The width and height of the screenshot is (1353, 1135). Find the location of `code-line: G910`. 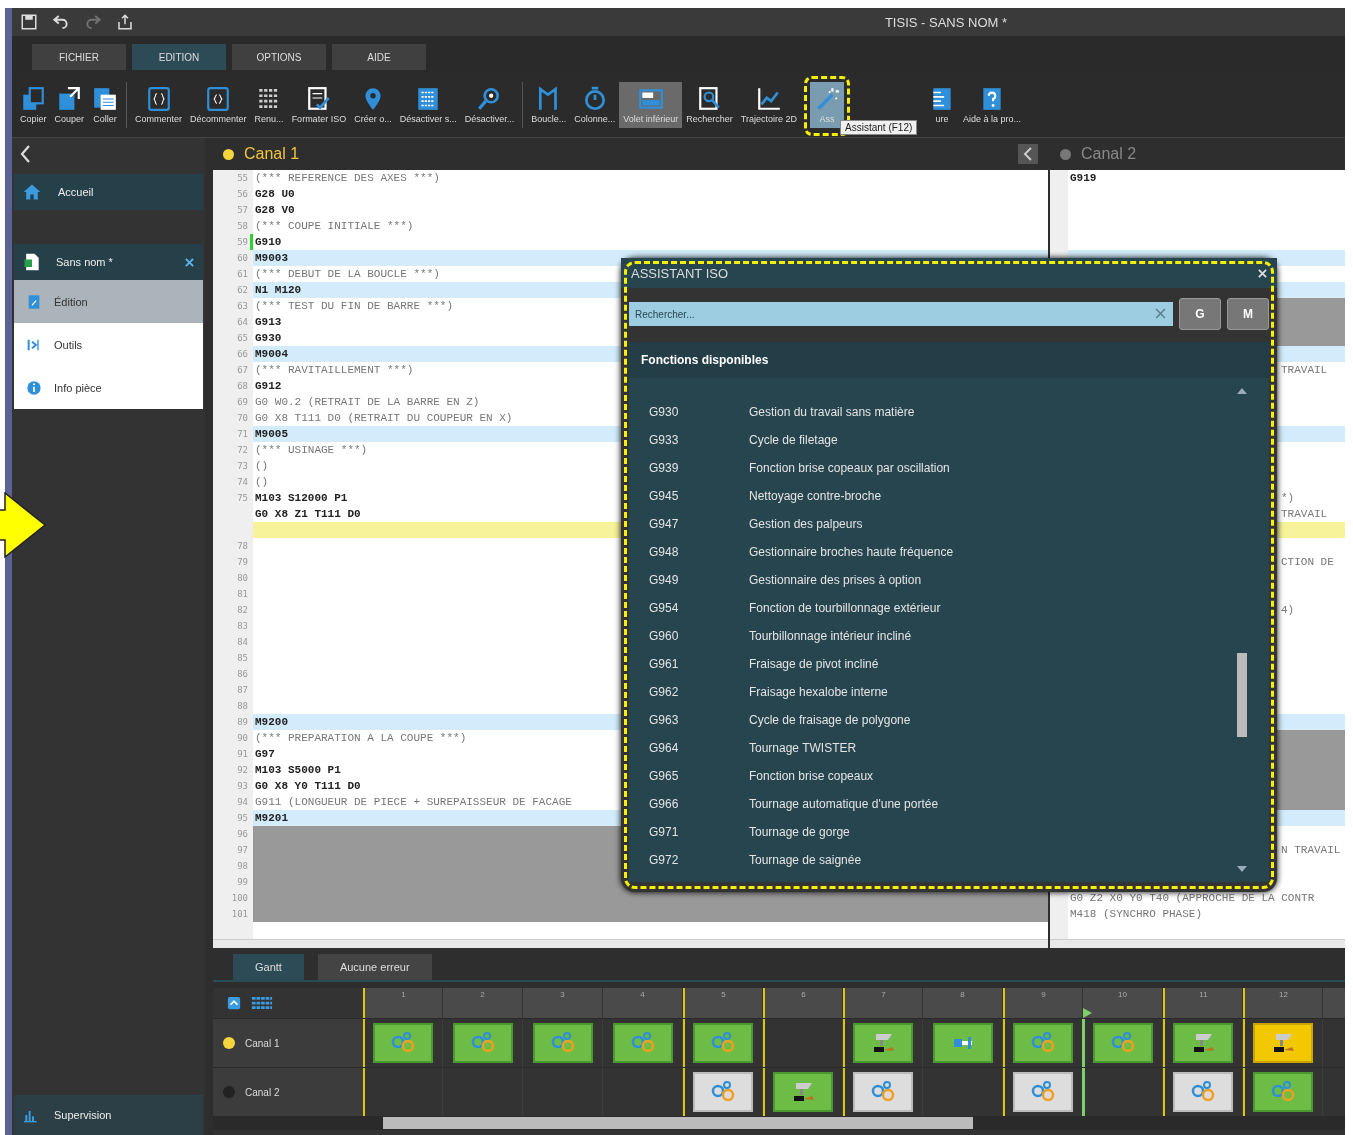

code-line: G910 is located at coordinates (268, 242).